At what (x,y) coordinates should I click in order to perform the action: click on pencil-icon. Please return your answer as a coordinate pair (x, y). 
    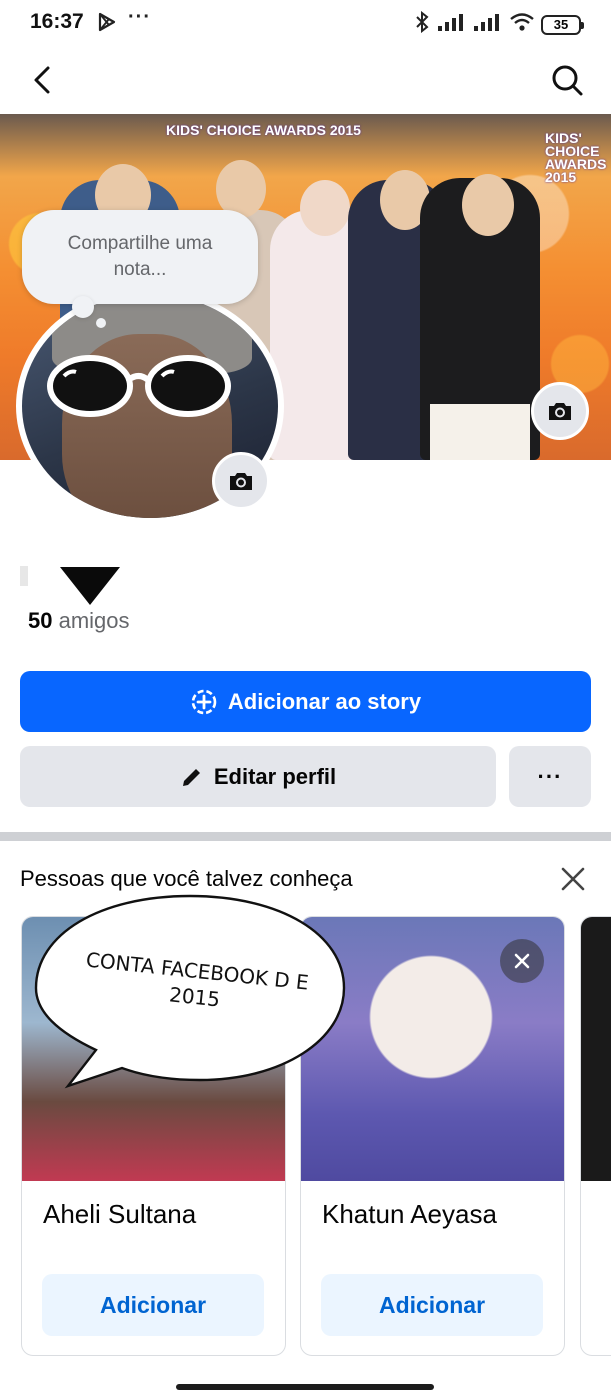
    Looking at the image, I should click on (191, 777).